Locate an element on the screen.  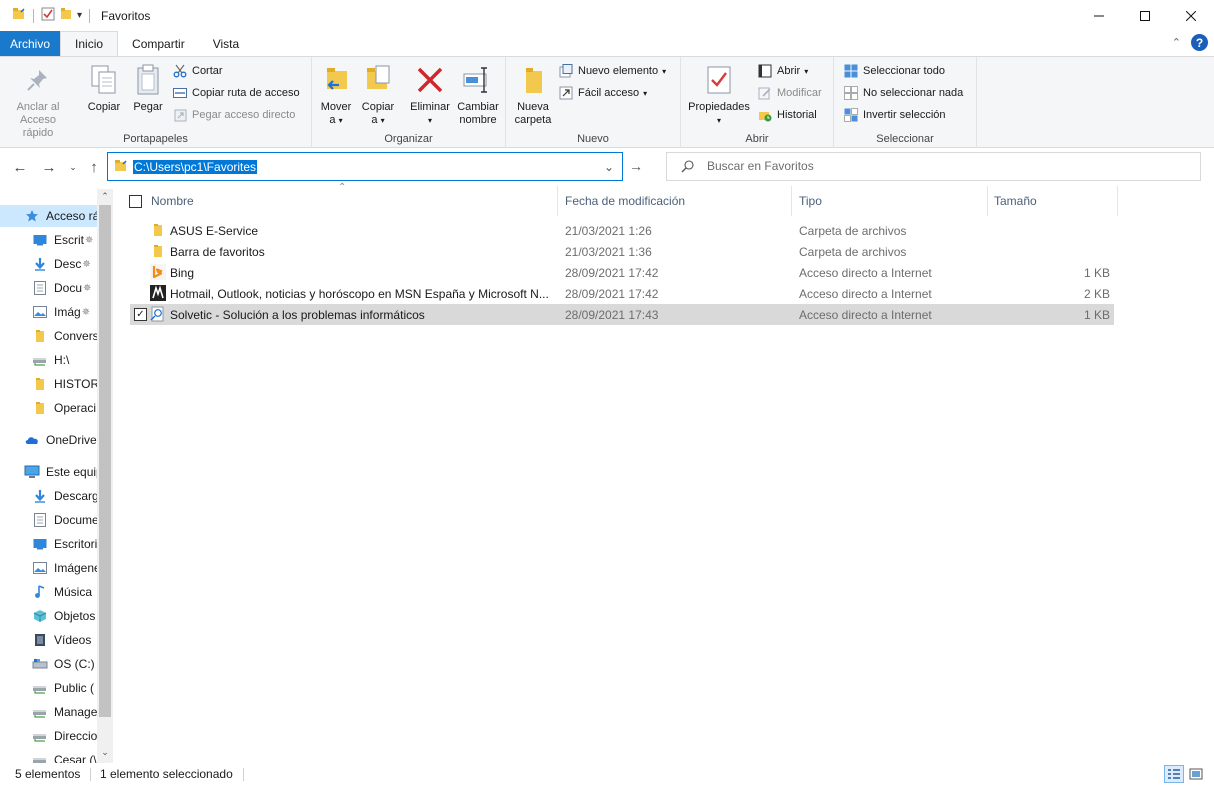
nav-item-label: HISTORI is located at coordinates (75, 384).